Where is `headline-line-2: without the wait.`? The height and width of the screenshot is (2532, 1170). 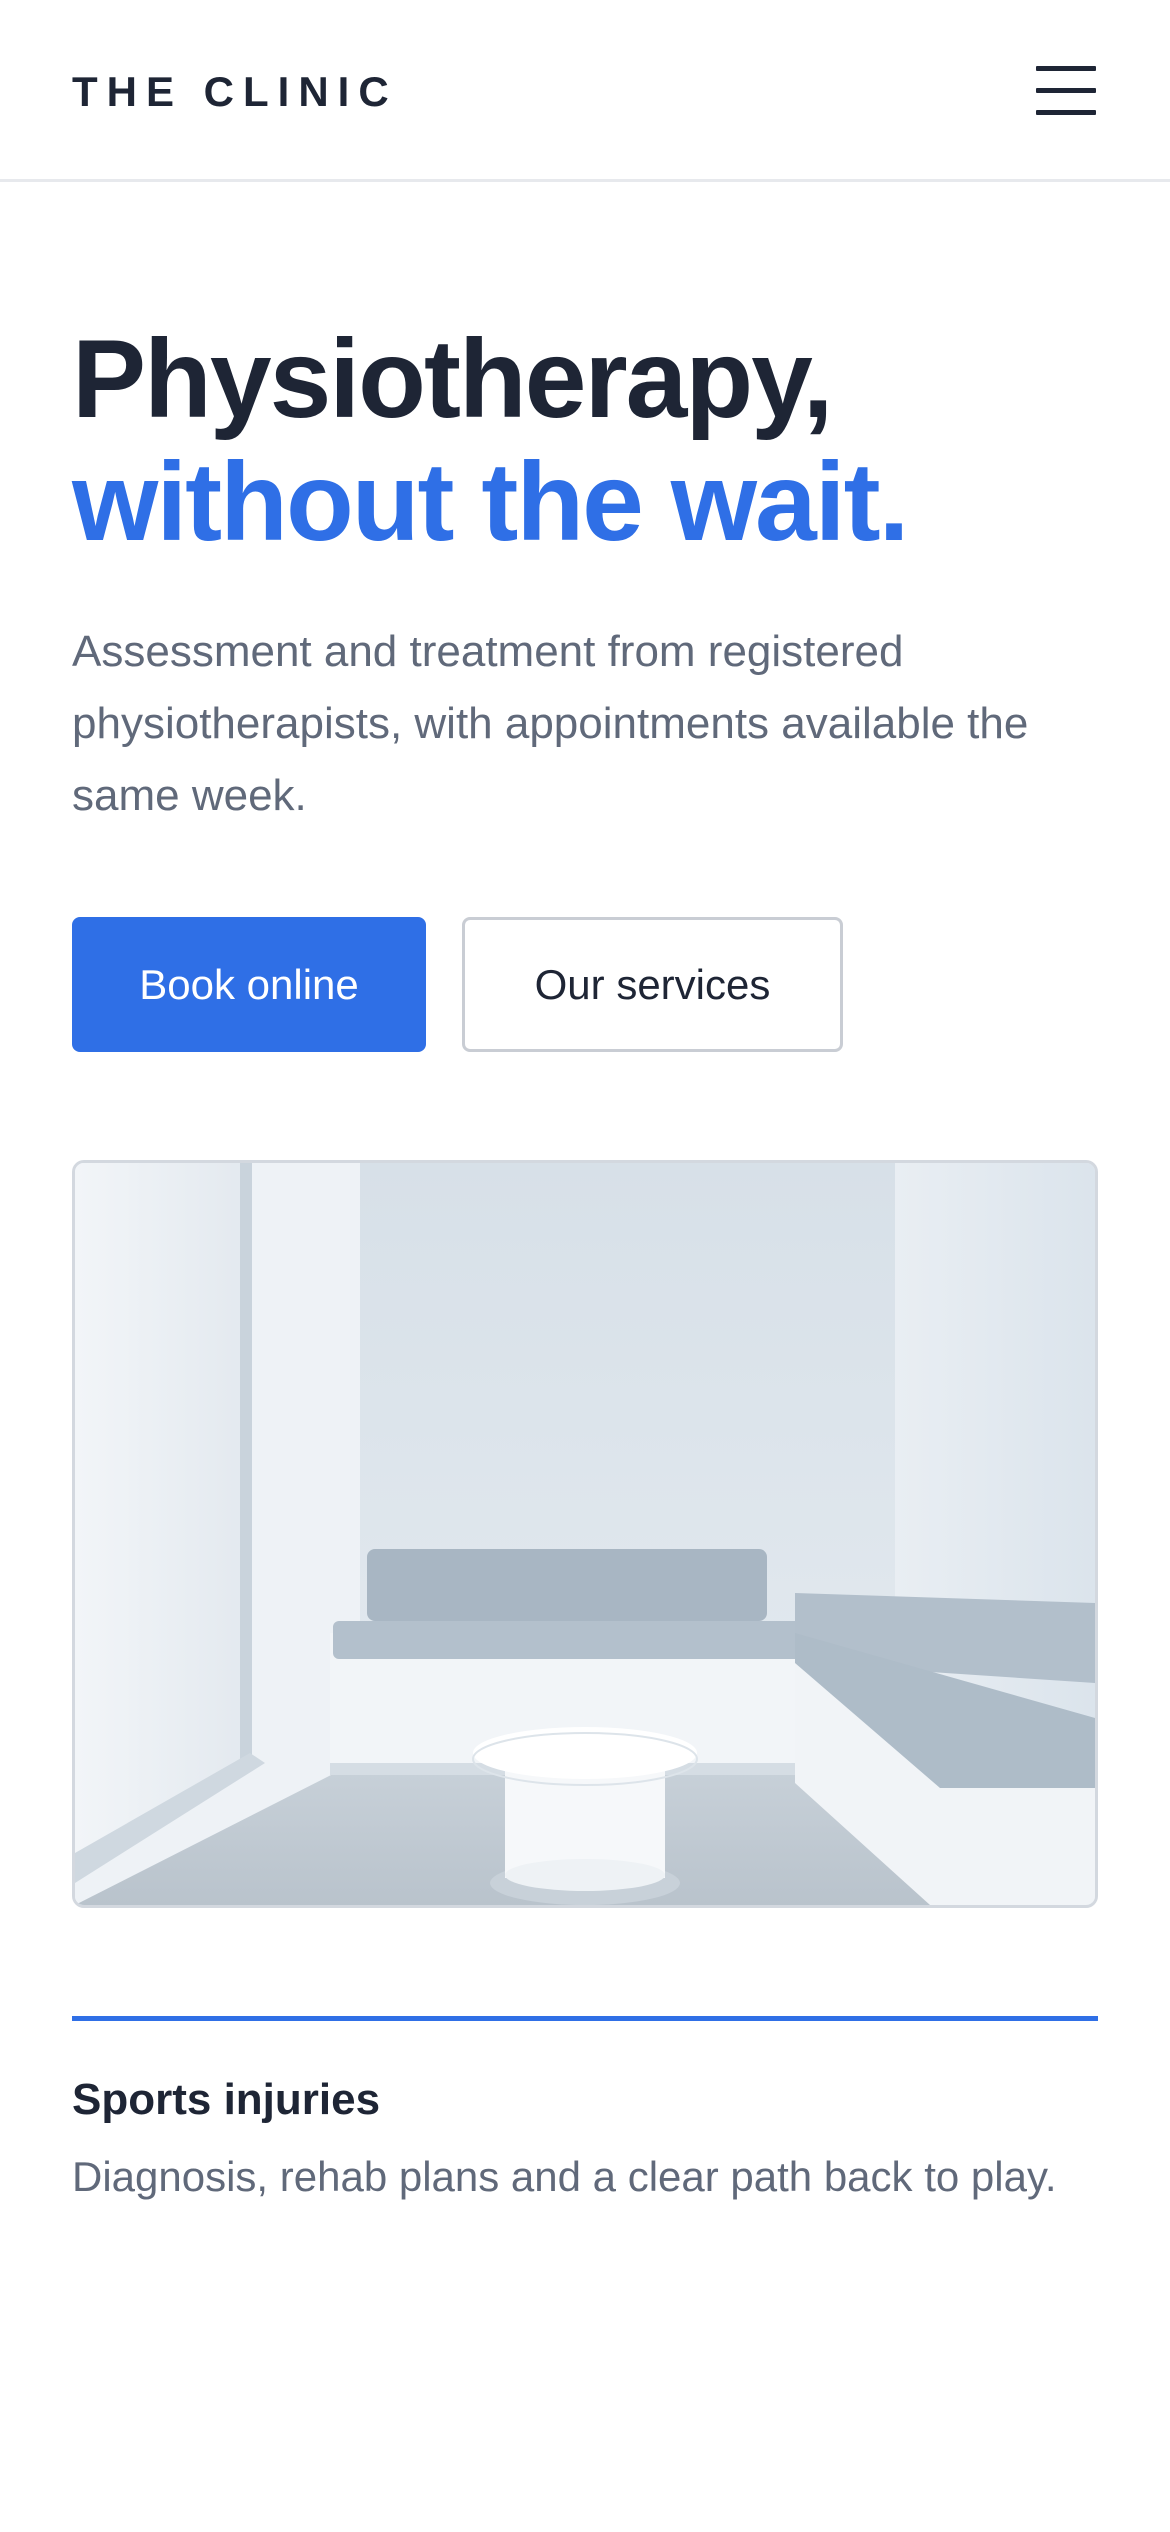
headline-line-2: without the wait. is located at coordinates (490, 502).